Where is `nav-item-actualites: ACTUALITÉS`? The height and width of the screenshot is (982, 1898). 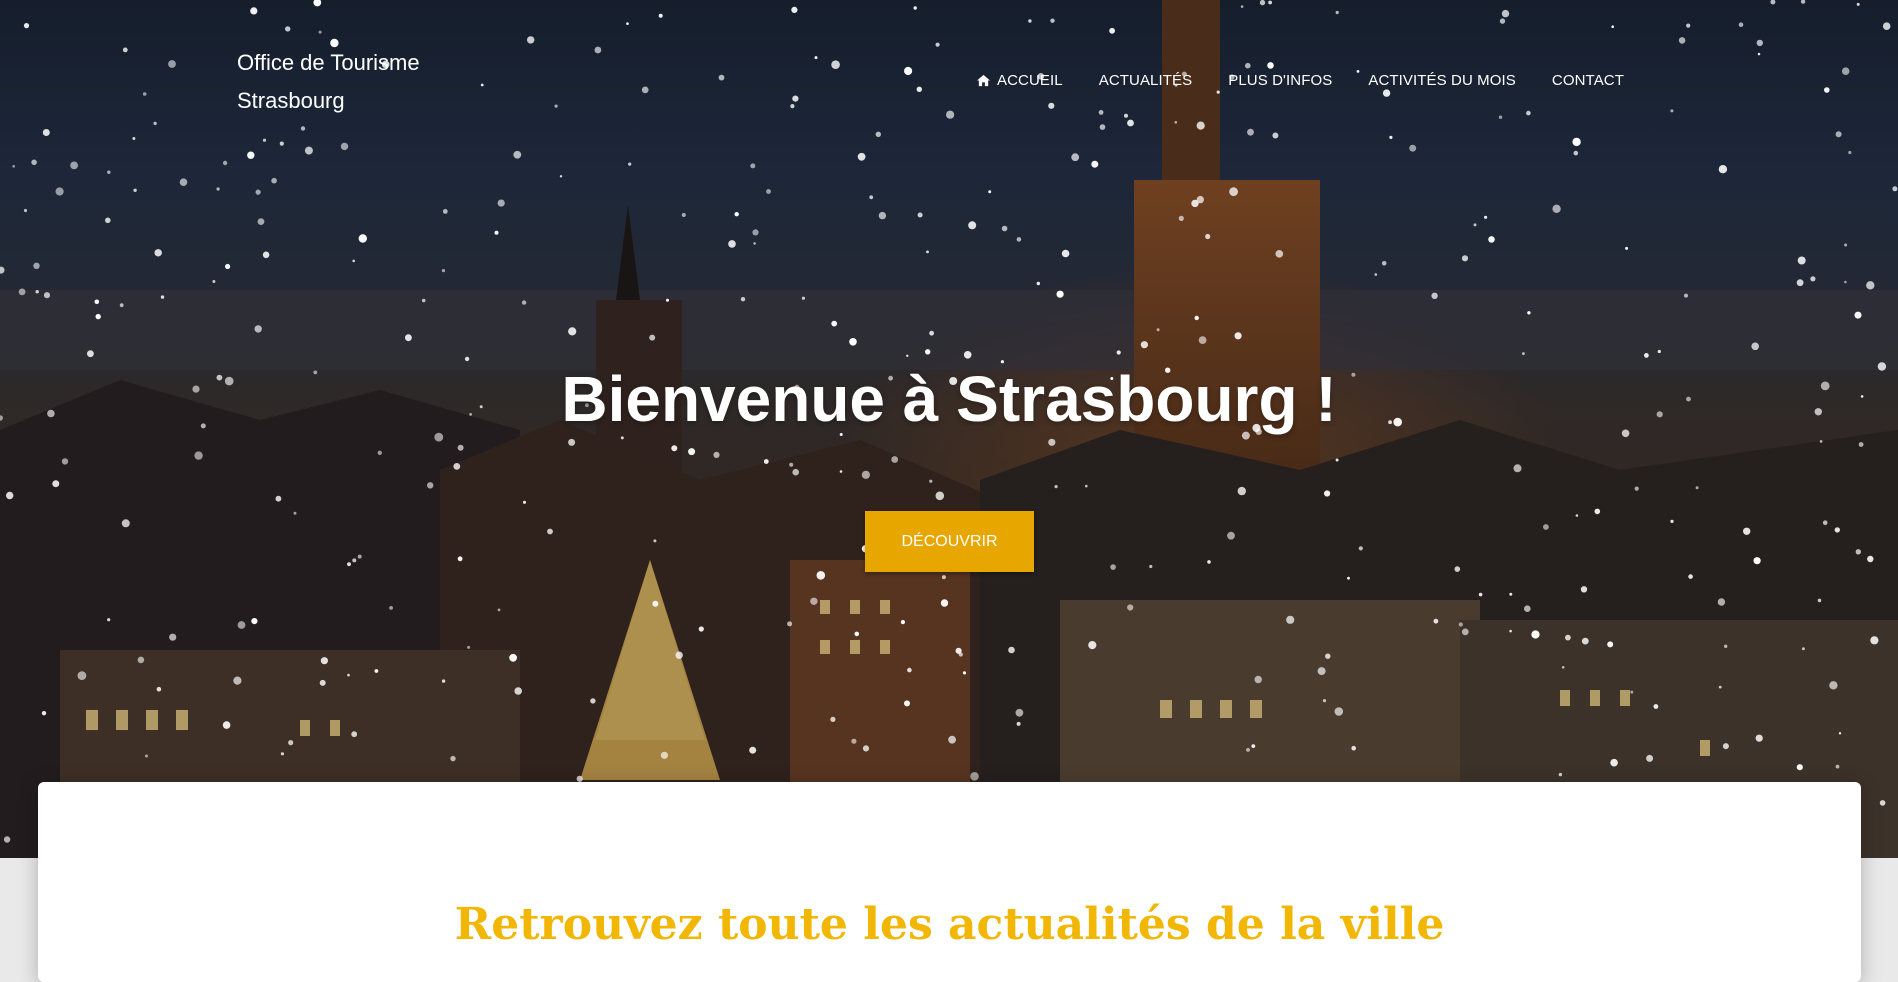 nav-item-actualites: ACTUALITÉS is located at coordinates (1146, 80).